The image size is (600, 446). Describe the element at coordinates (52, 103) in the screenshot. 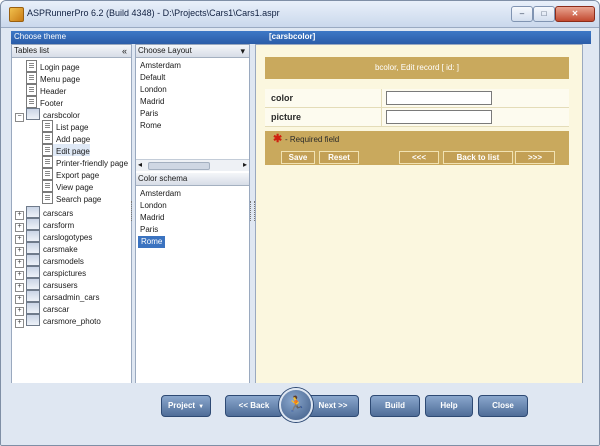

I see `tree-item-label: Footer` at that location.